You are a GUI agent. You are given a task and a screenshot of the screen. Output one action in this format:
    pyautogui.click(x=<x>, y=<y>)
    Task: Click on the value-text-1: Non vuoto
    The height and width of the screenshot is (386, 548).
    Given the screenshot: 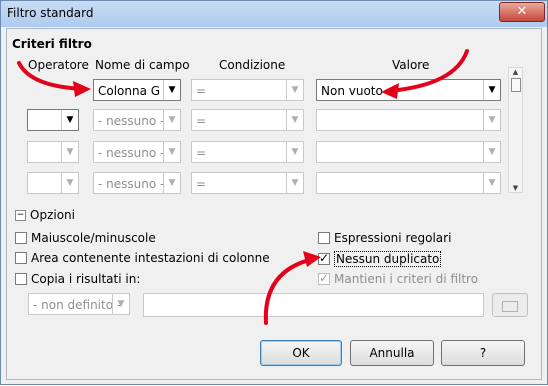 What is the action you would take?
    pyautogui.click(x=352, y=91)
    